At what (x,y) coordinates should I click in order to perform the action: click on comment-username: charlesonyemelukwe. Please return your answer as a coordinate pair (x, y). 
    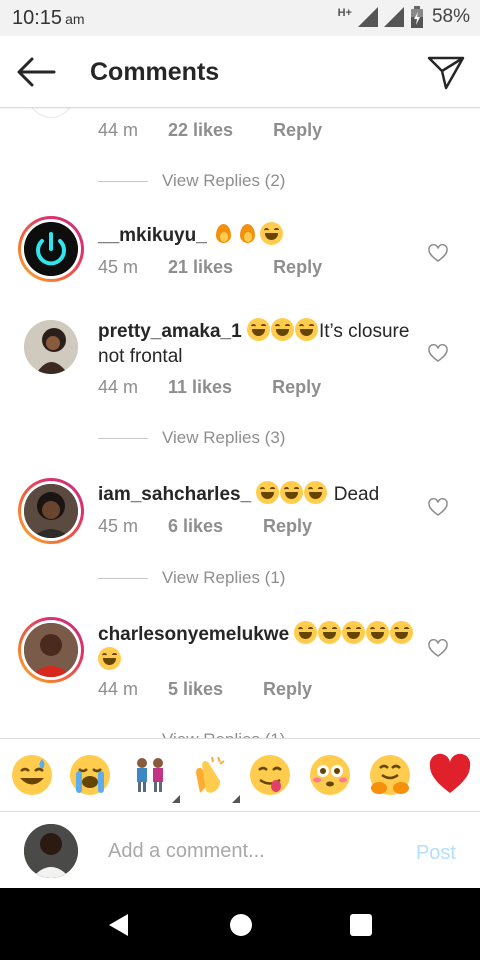
    Looking at the image, I should click on (193, 634).